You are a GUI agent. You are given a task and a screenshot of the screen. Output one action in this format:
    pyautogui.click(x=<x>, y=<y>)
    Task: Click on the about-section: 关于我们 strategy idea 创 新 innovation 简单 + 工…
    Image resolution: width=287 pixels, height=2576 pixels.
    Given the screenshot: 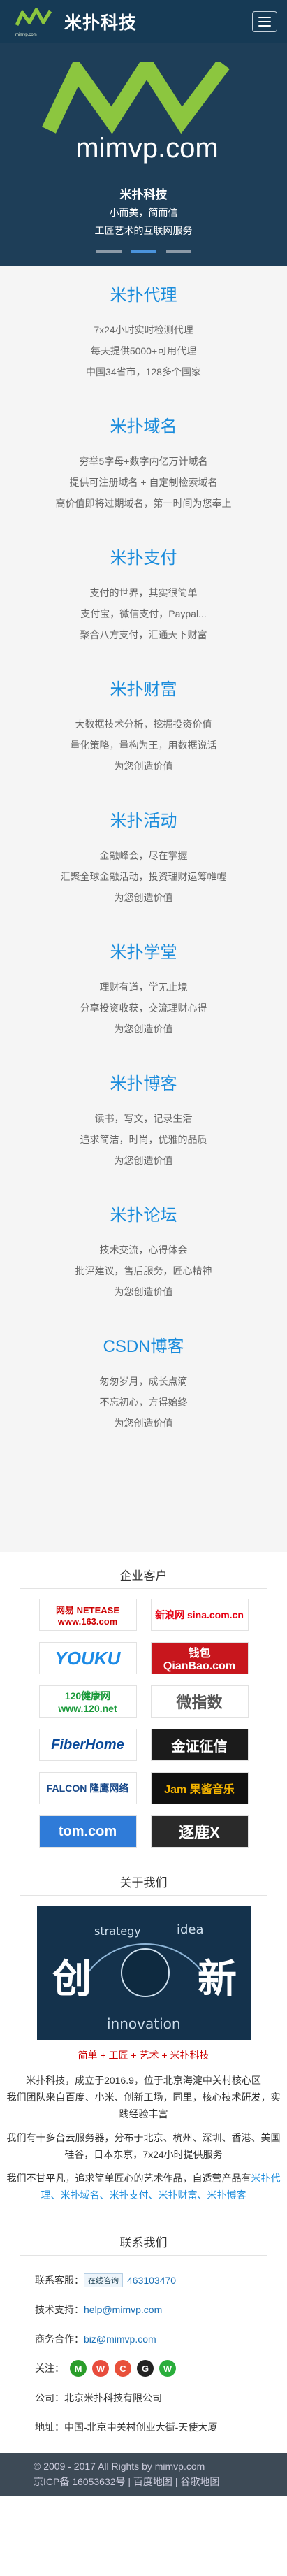 What is the action you would take?
    pyautogui.click(x=143, y=2037)
    